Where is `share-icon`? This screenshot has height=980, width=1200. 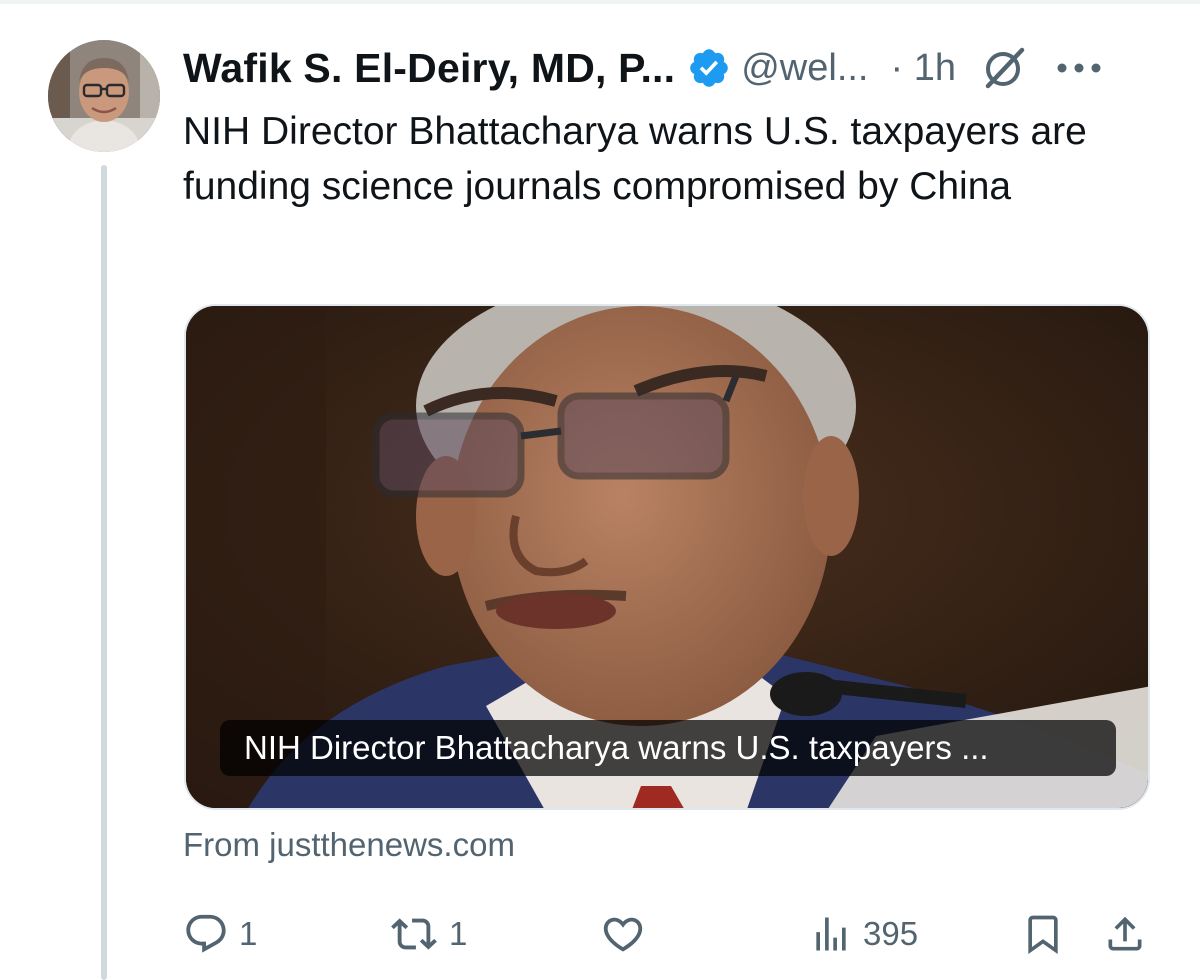
share-icon is located at coordinates (1125, 933).